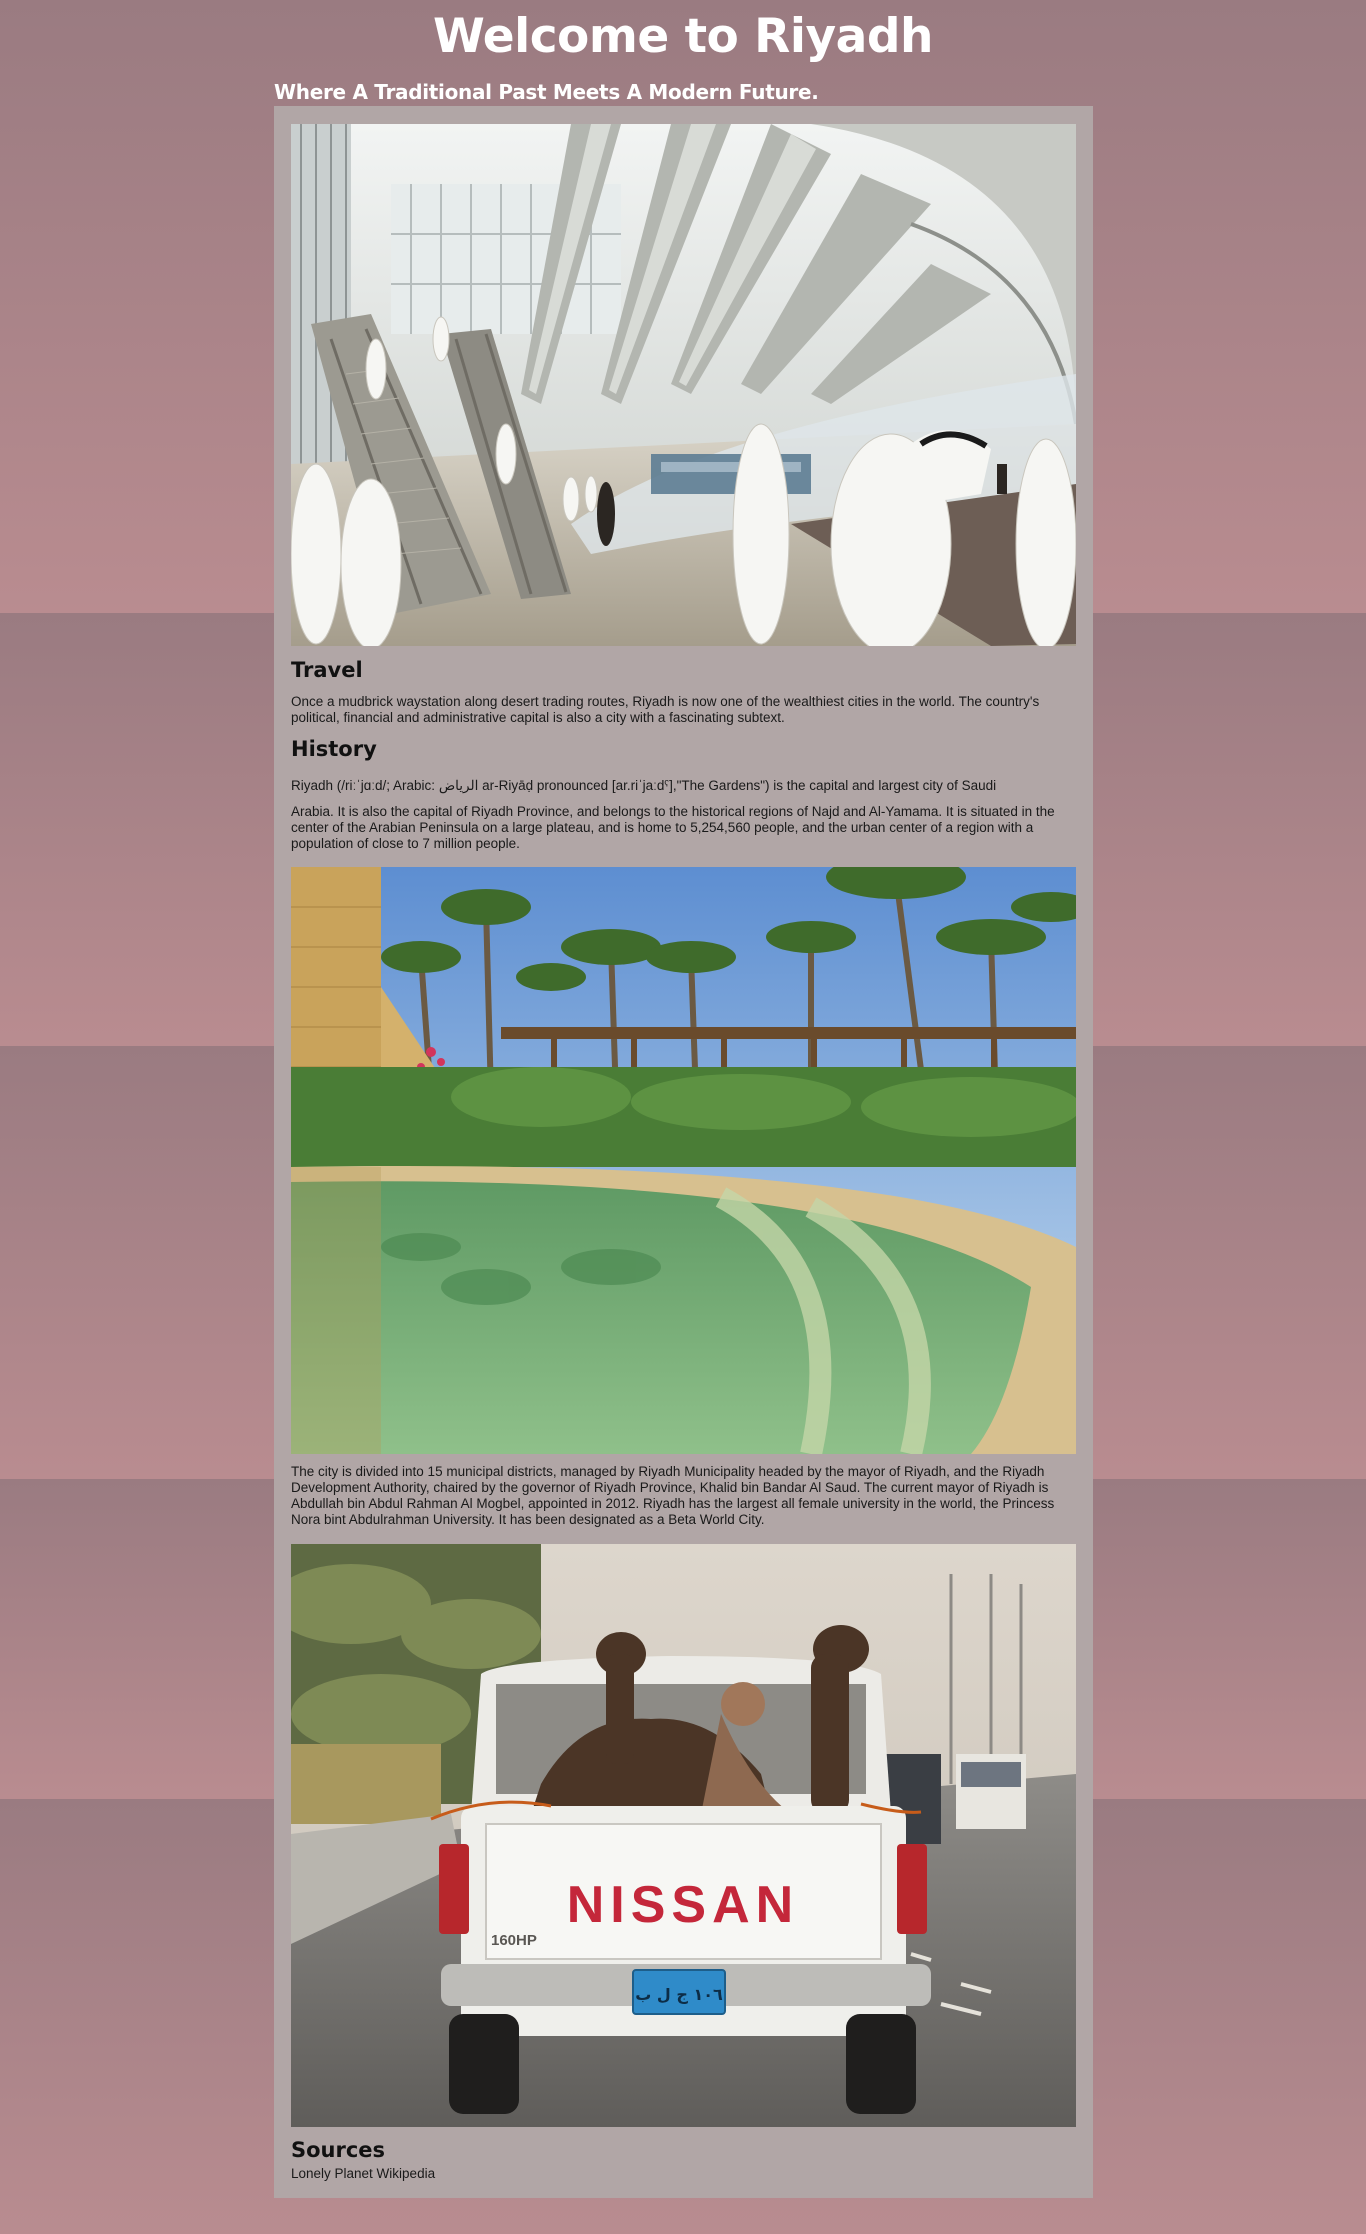  Describe the element at coordinates (683, 1835) in the screenshot. I see `camel-truck-photo: NISSAN 160HP ١٠٦ ج ل ب` at that location.